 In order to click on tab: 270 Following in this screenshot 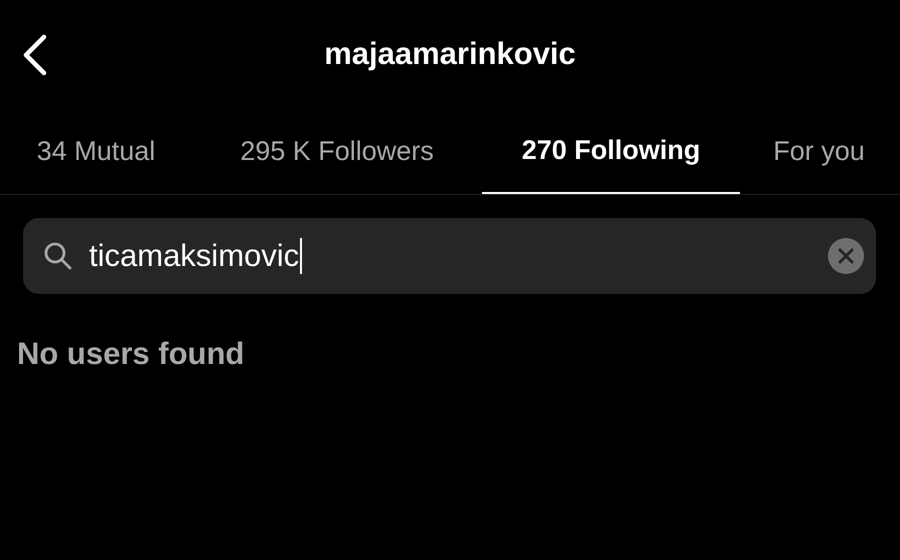, I will do `click(611, 151)`.